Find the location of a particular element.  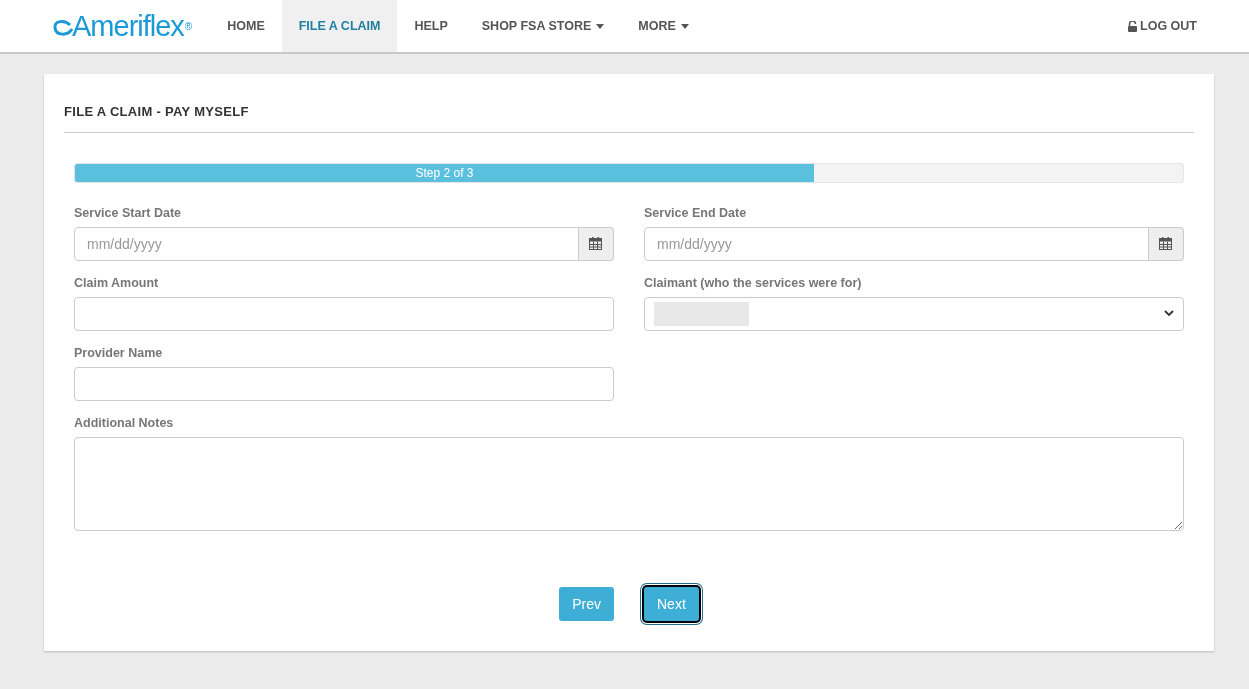

nav-link: HOME is located at coordinates (246, 26).